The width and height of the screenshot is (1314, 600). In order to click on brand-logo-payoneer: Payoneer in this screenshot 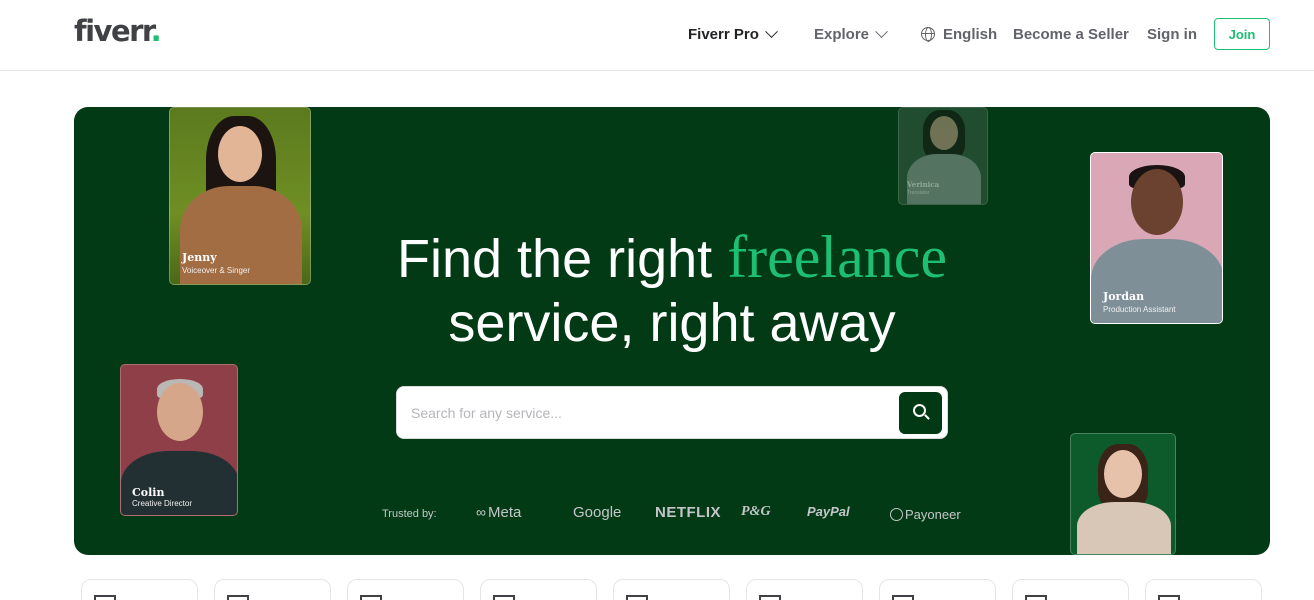, I will do `click(925, 514)`.